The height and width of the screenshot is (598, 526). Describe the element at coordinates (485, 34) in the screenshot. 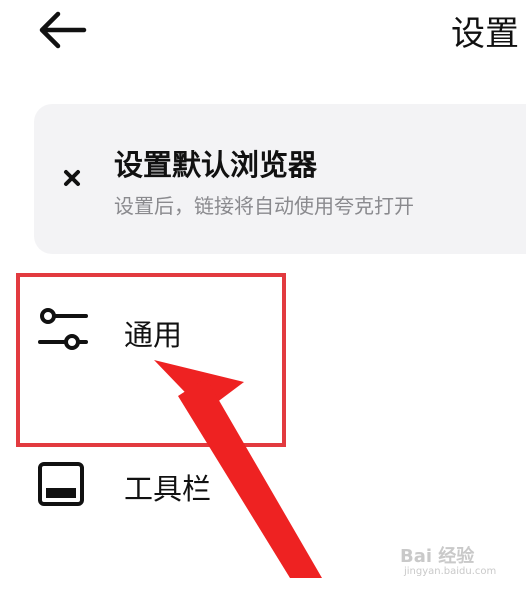

I see `page-title: 设置` at that location.